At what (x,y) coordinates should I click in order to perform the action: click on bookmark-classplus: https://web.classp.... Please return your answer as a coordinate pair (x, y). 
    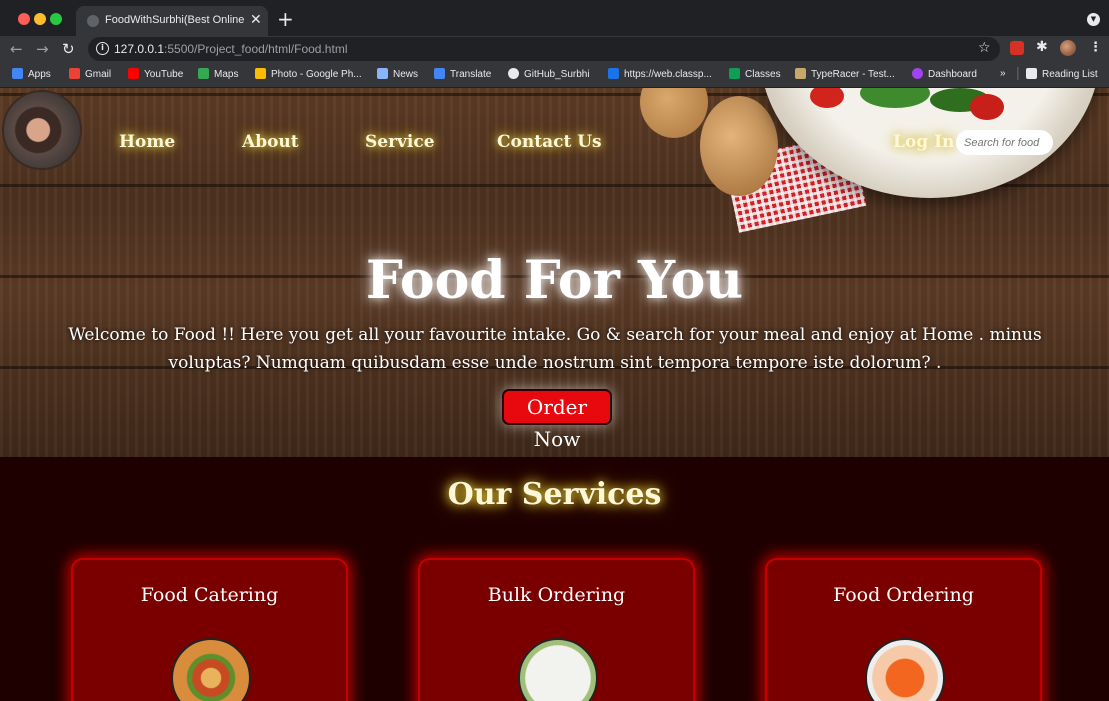
    Looking at the image, I should click on (660, 74).